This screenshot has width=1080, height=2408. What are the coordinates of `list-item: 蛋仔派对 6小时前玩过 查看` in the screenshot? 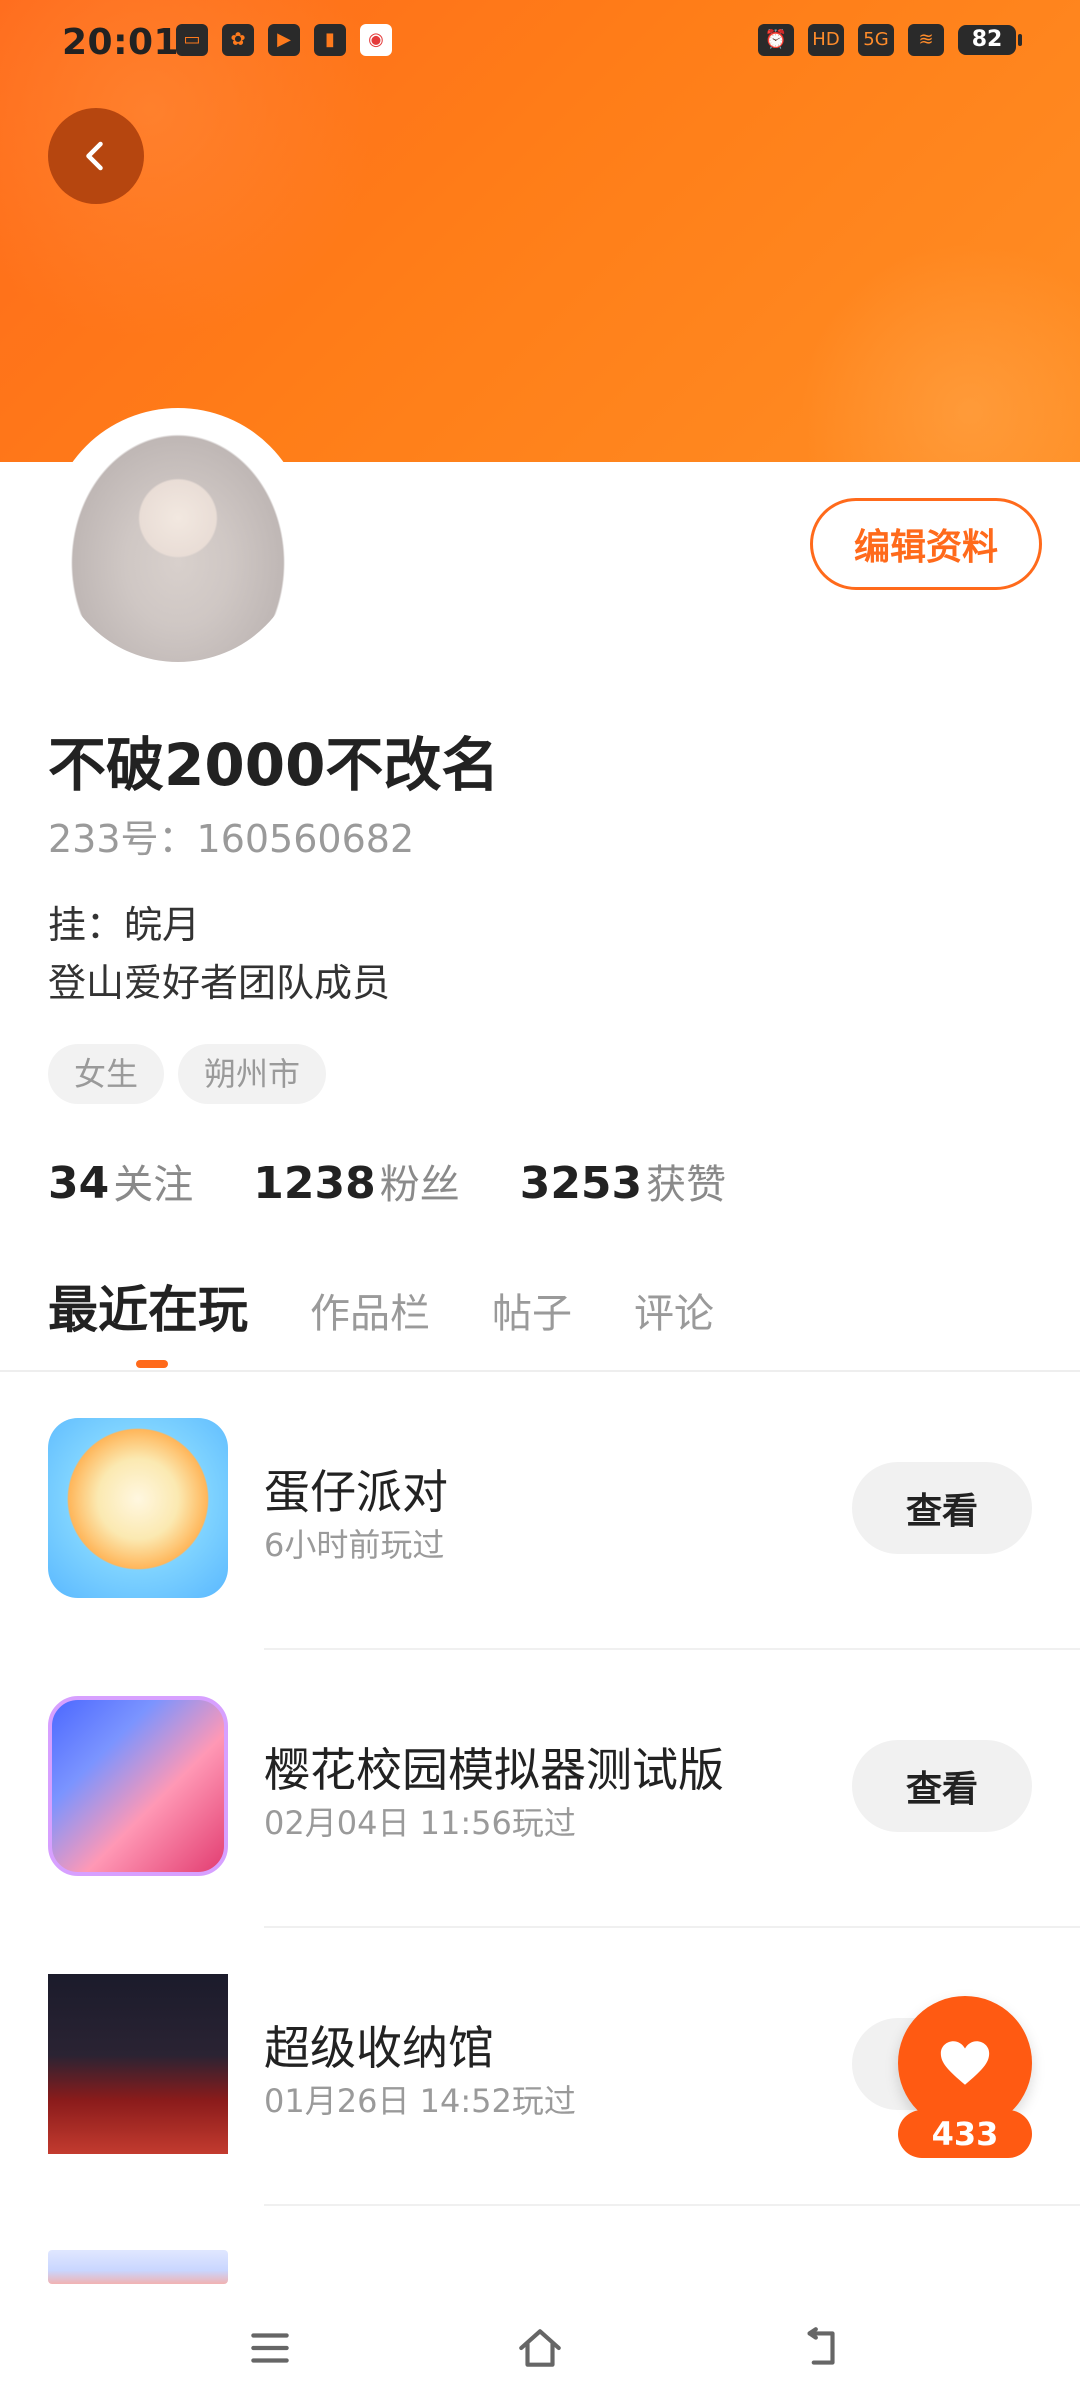 It's located at (540, 1511).